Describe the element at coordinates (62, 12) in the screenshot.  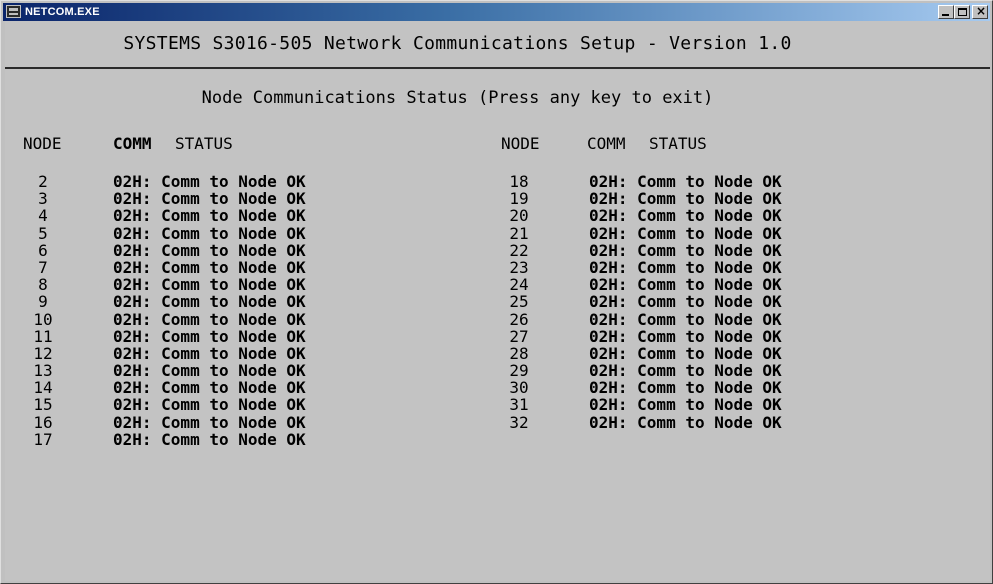
I see `window-title: NETCOM.EXE` at that location.